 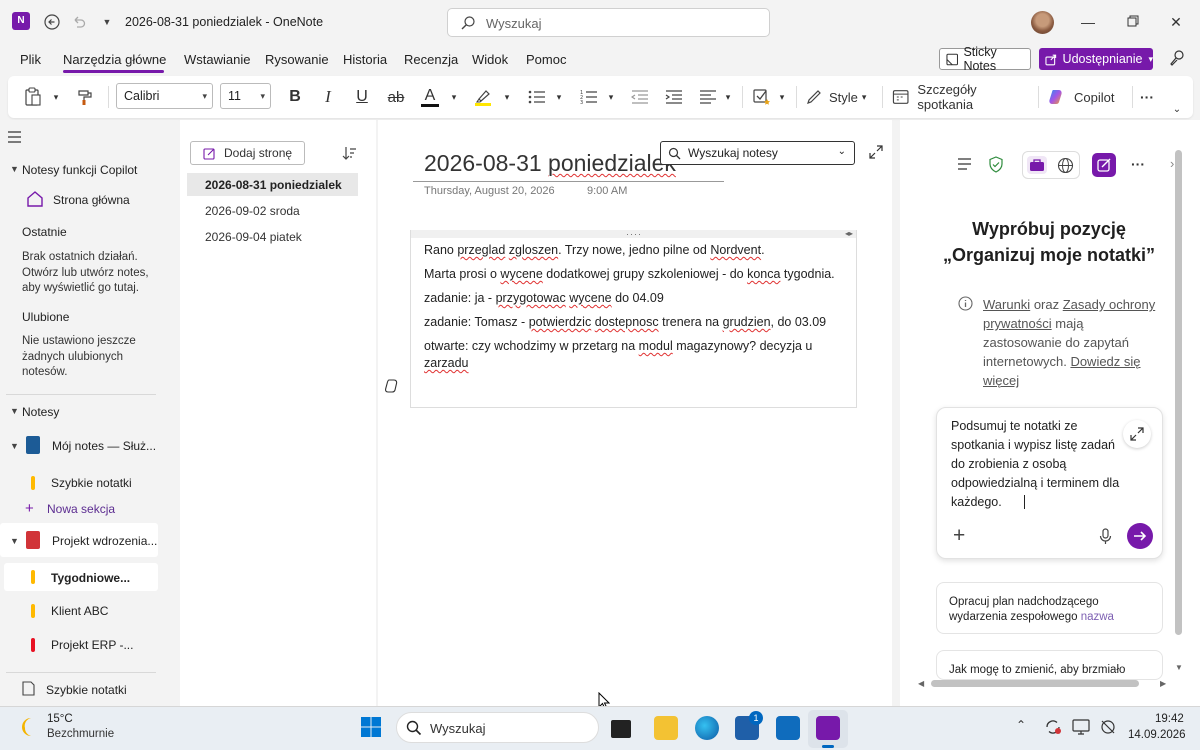 I want to click on page-item-2026-09-04: 2026-09-04 piatek, so click(x=253, y=237).